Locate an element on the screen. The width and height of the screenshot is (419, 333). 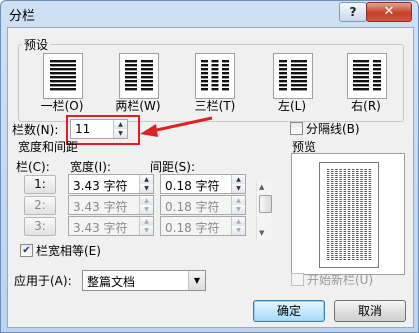
one-column-icon is located at coordinates (63, 75).